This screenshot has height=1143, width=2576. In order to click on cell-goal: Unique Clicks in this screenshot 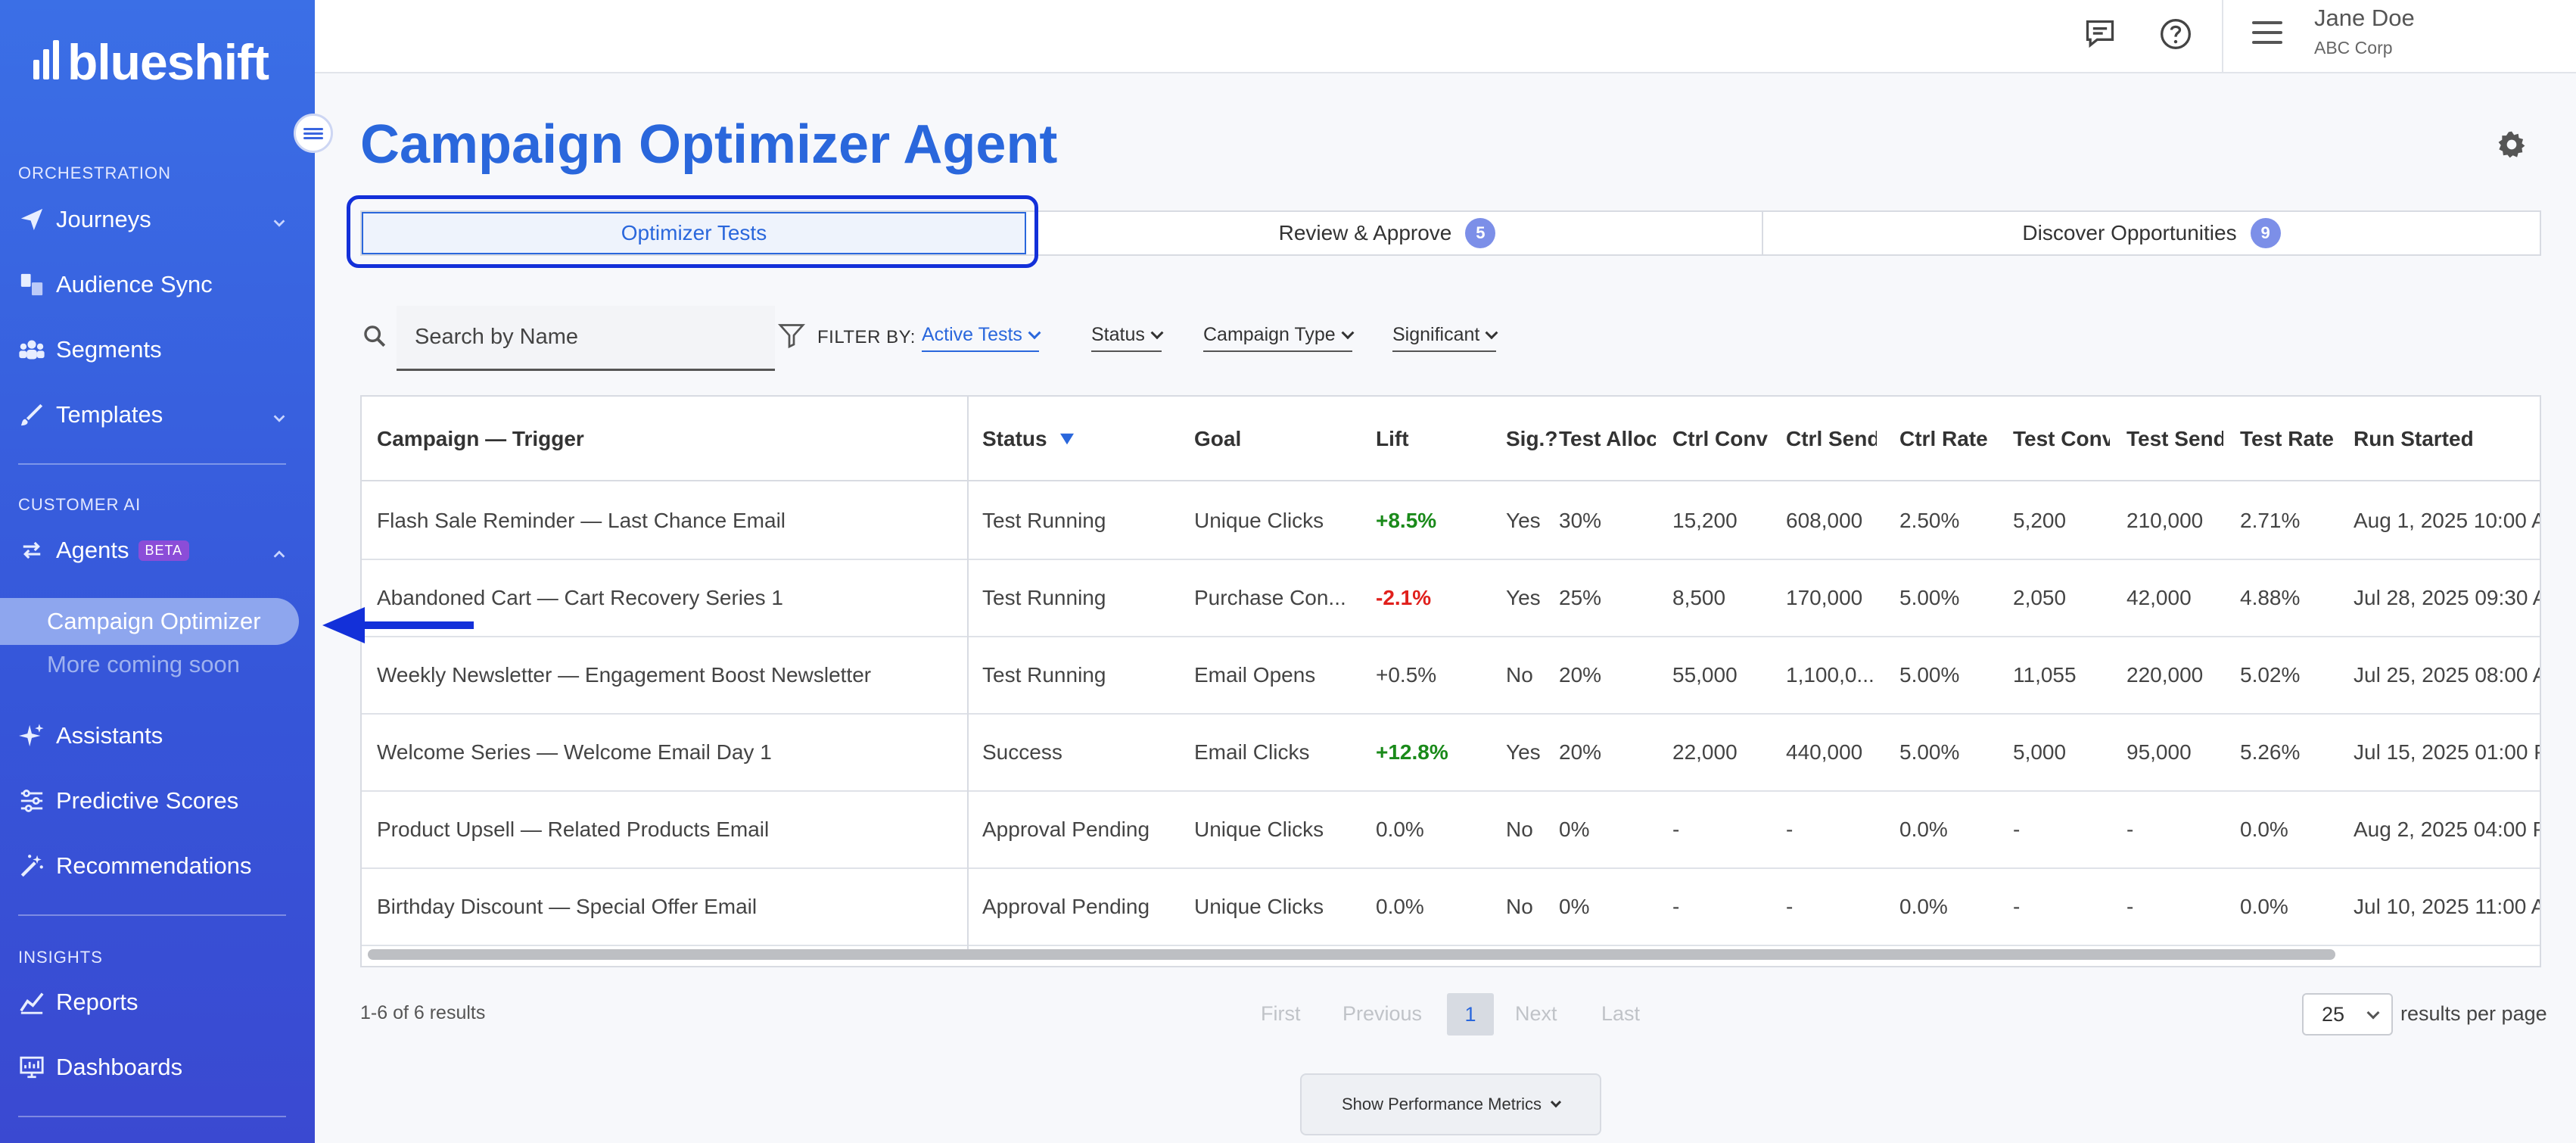, I will do `click(1259, 830)`.